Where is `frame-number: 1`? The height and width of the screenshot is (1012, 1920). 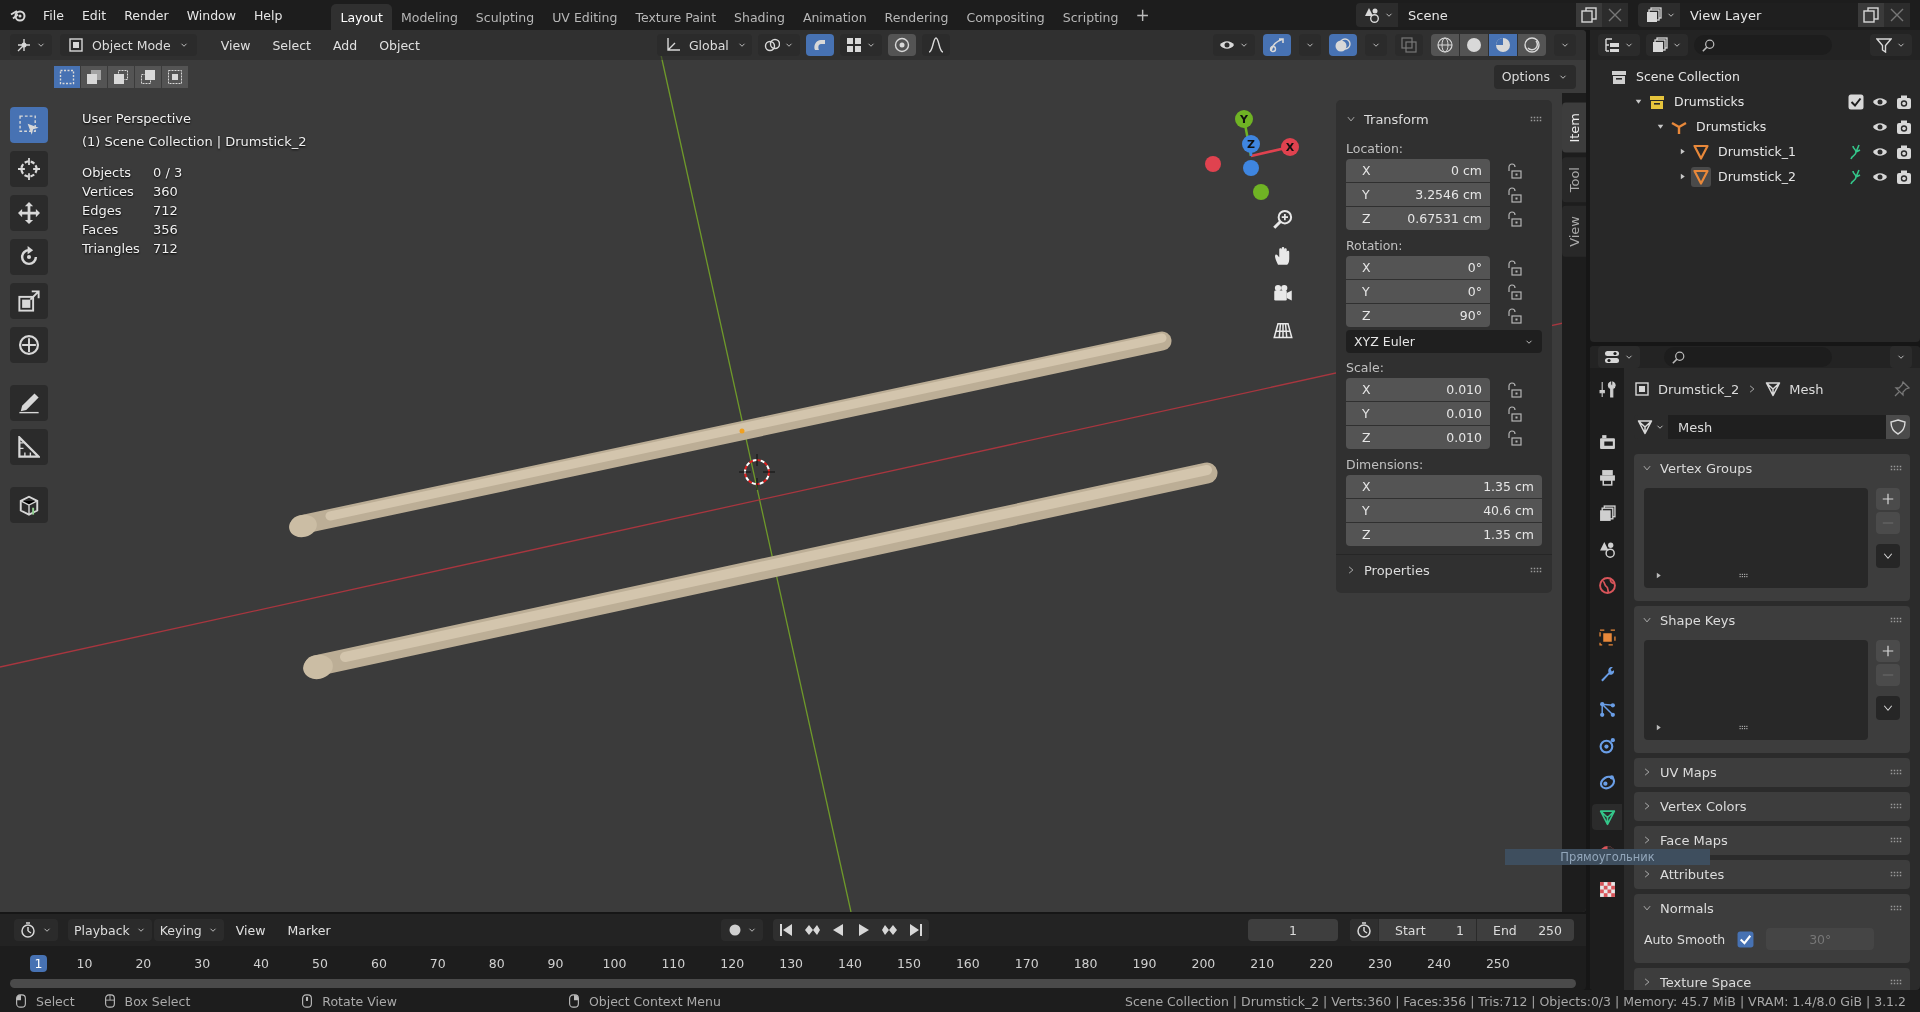
frame-number: 1 is located at coordinates (38, 963).